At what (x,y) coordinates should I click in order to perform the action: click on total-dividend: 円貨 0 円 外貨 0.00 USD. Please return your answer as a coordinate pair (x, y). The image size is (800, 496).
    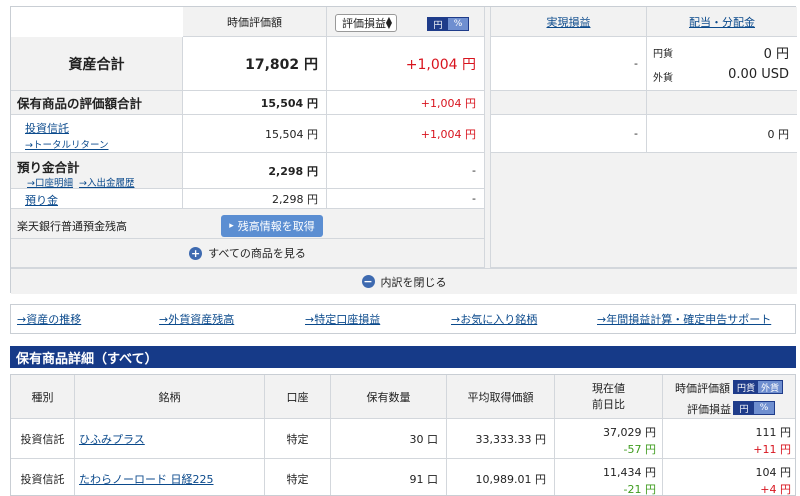
    Looking at the image, I should click on (722, 64).